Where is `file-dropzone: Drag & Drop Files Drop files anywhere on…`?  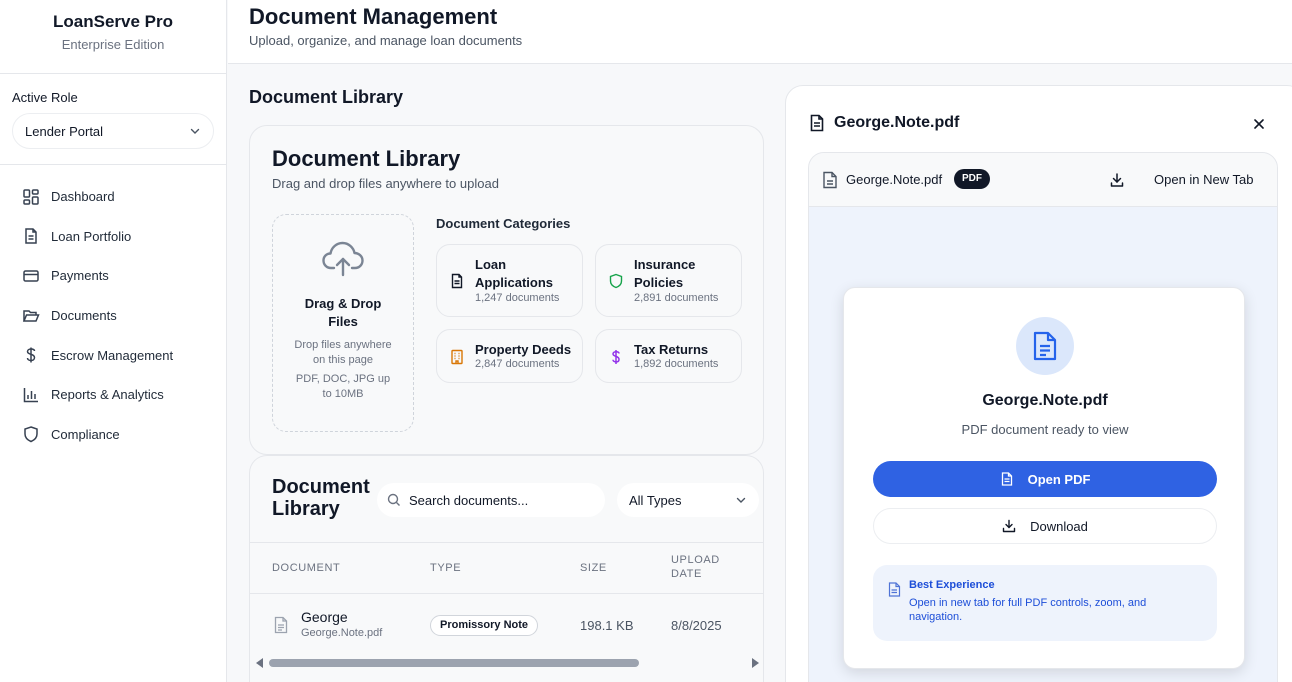 file-dropzone: Drag & Drop Files Drop files anywhere on… is located at coordinates (343, 323).